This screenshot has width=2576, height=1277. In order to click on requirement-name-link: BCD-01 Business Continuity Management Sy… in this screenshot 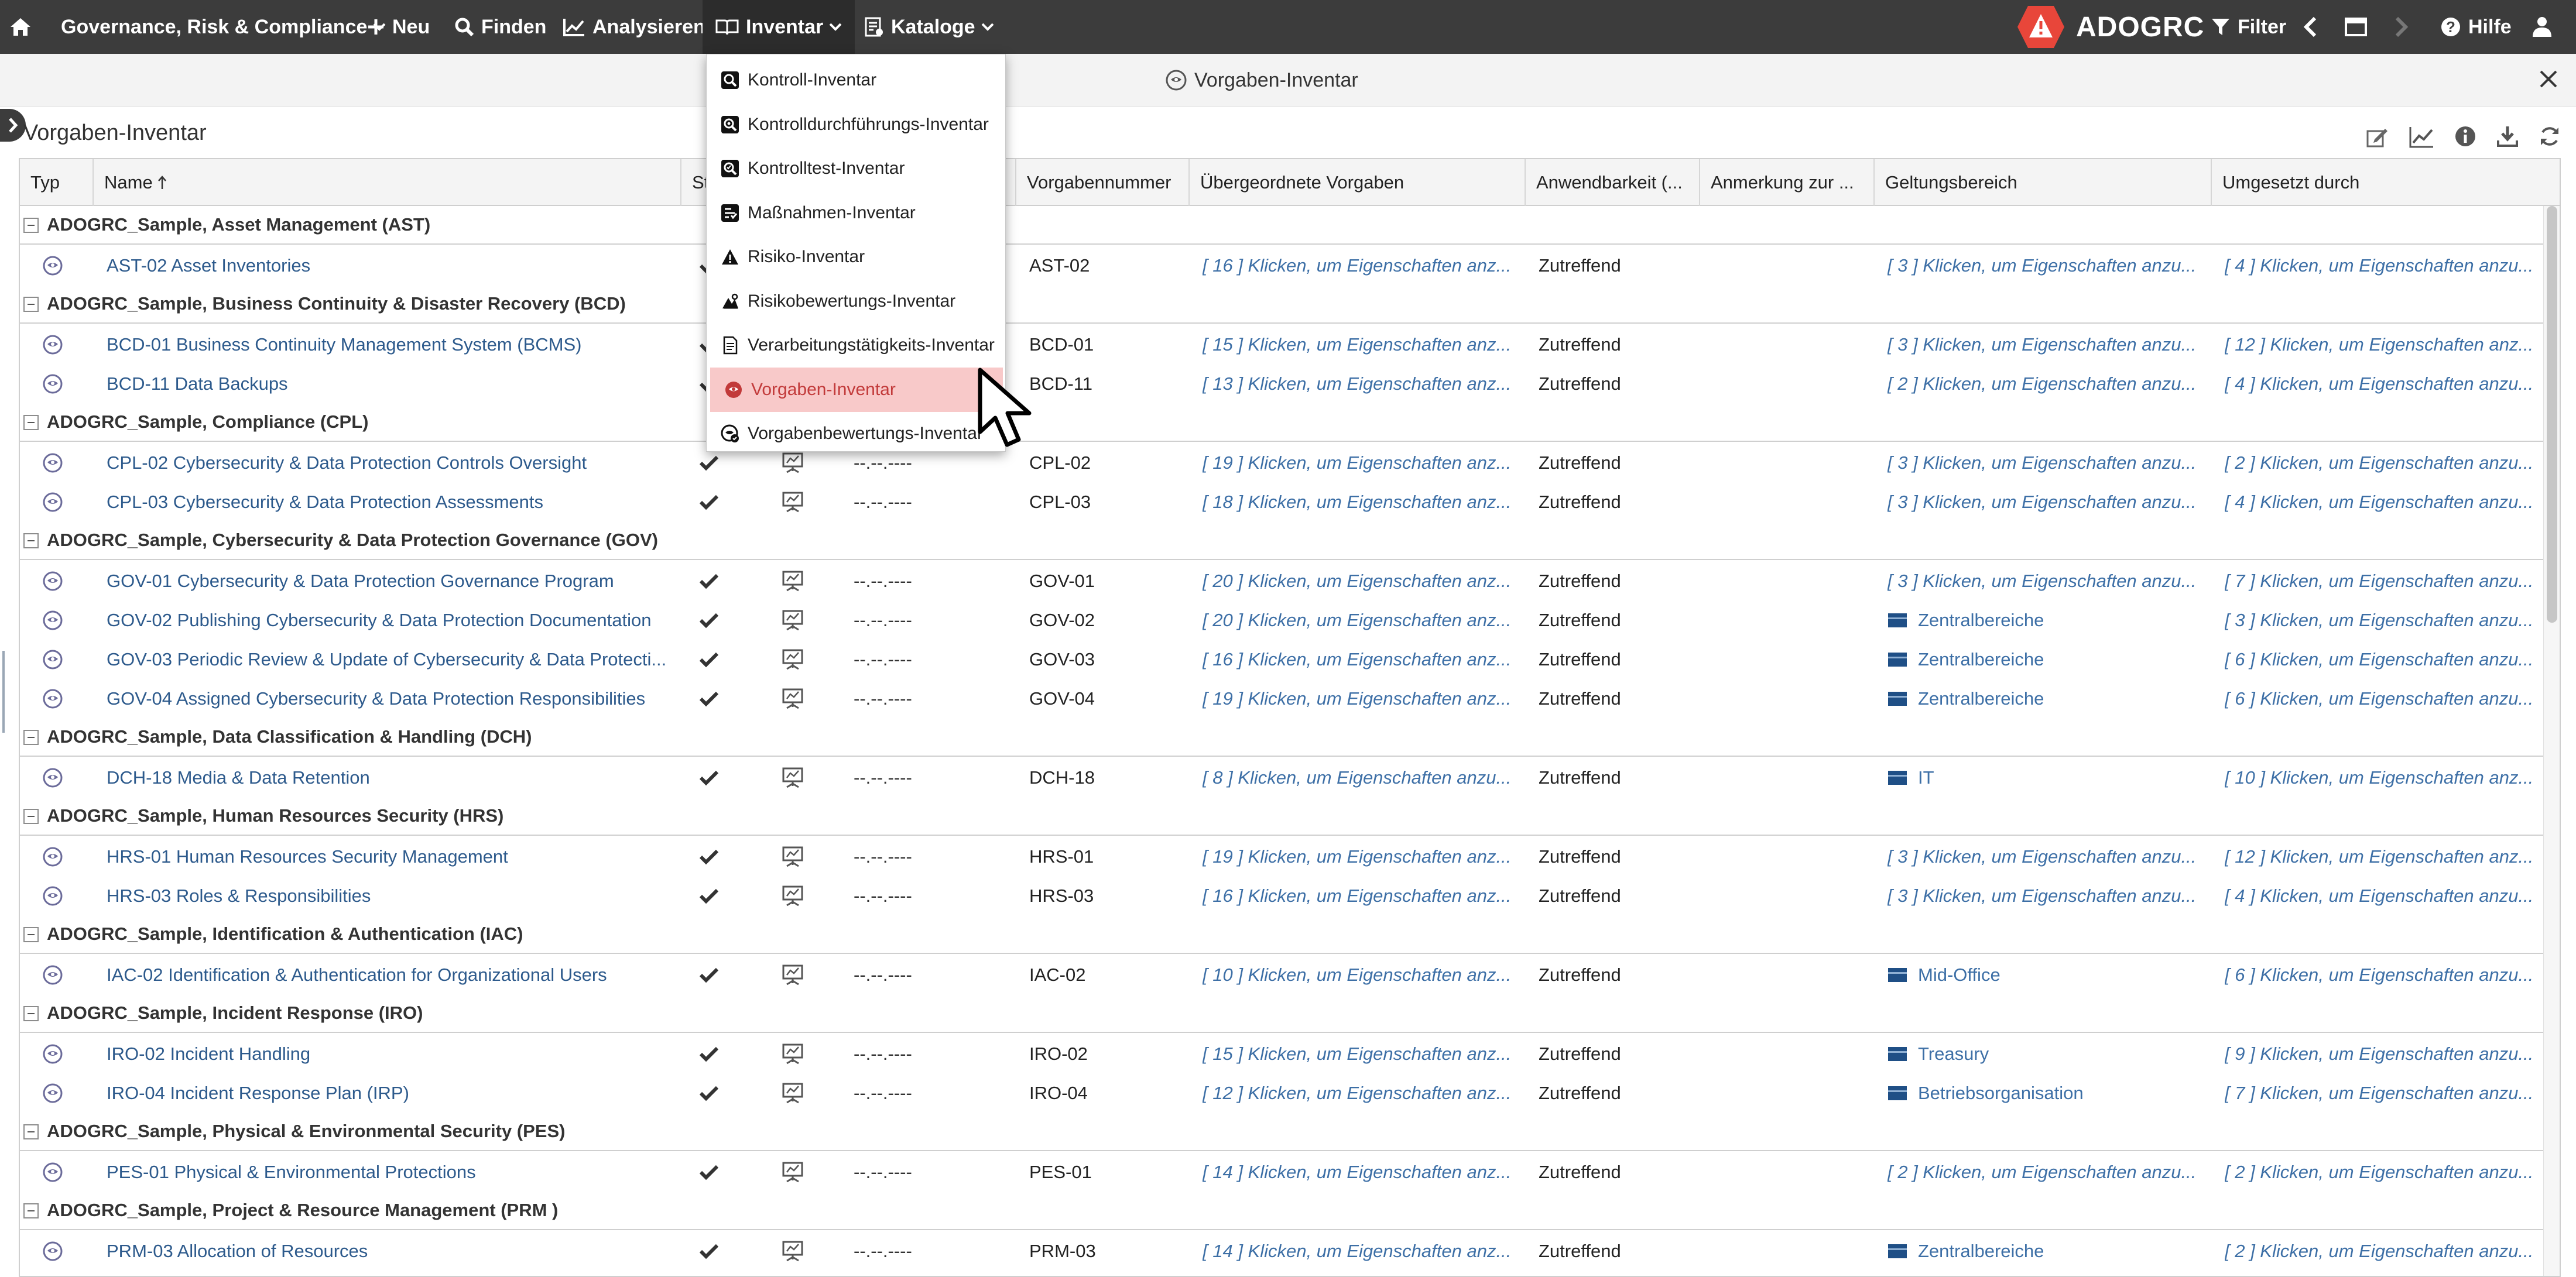, I will do `click(389, 345)`.